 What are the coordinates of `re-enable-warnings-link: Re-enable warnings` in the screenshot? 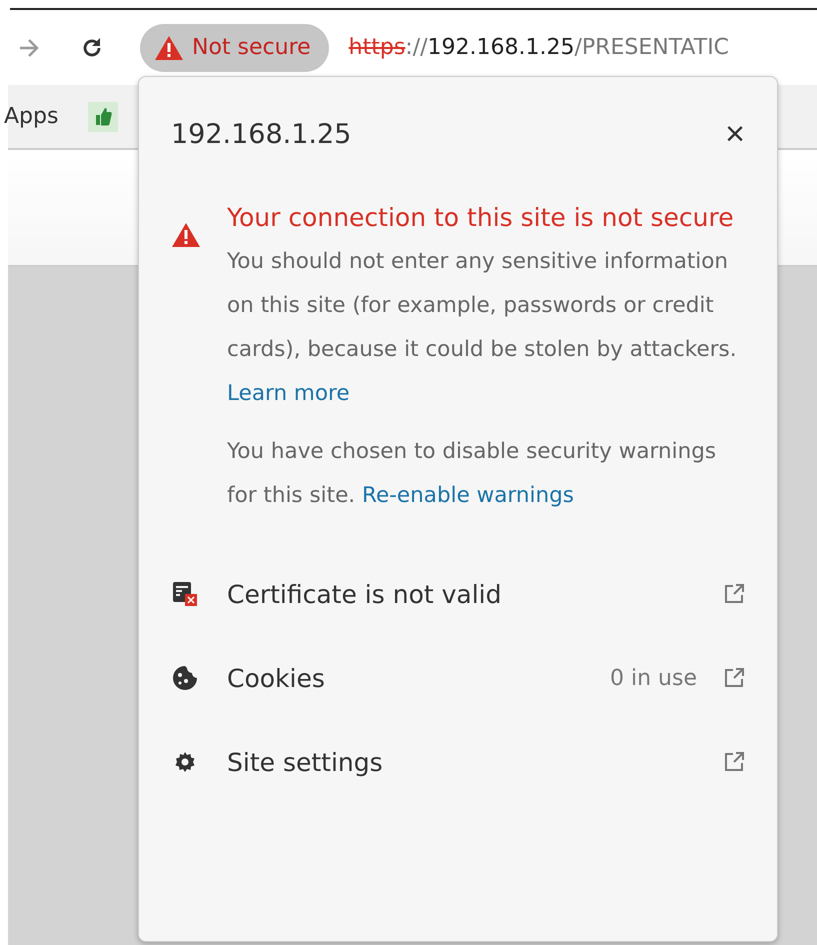 It's located at (468, 496).